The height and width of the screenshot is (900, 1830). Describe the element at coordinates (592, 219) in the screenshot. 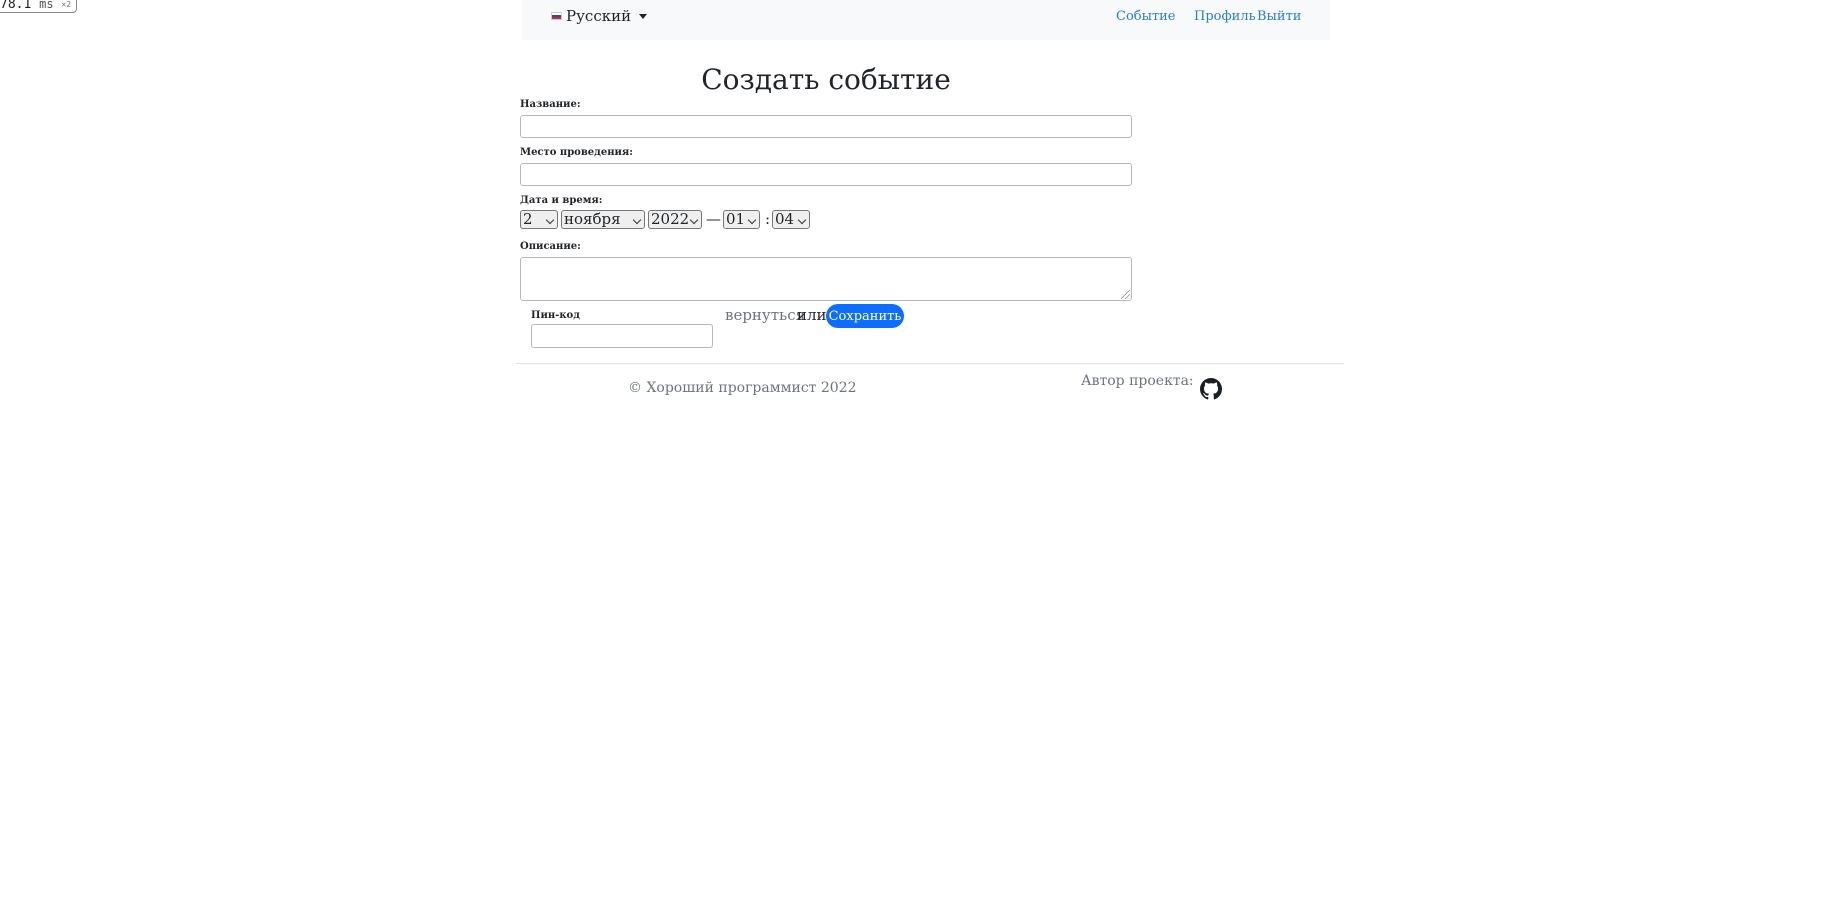

I see `month-value: ноября` at that location.